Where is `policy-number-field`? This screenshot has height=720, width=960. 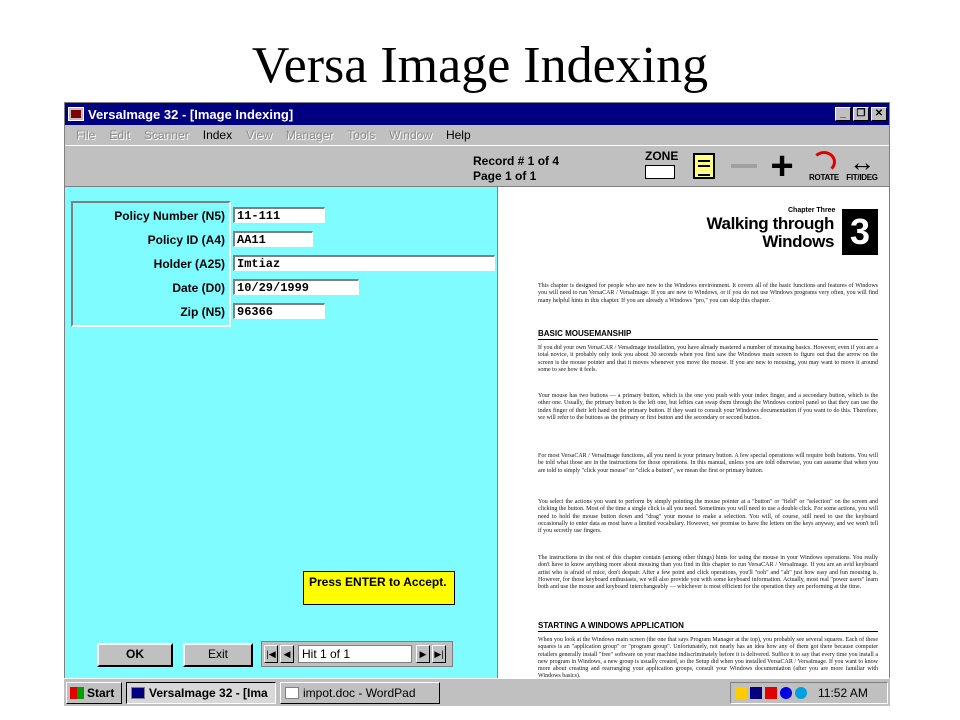
policy-number-field is located at coordinates (279, 215).